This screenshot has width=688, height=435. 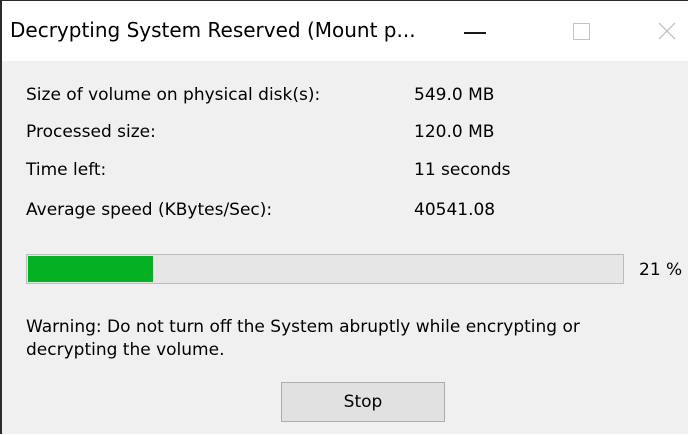 What do you see at coordinates (149, 210) in the screenshot?
I see `average-speed-label: Average speed (KBytes/Sec):` at bounding box center [149, 210].